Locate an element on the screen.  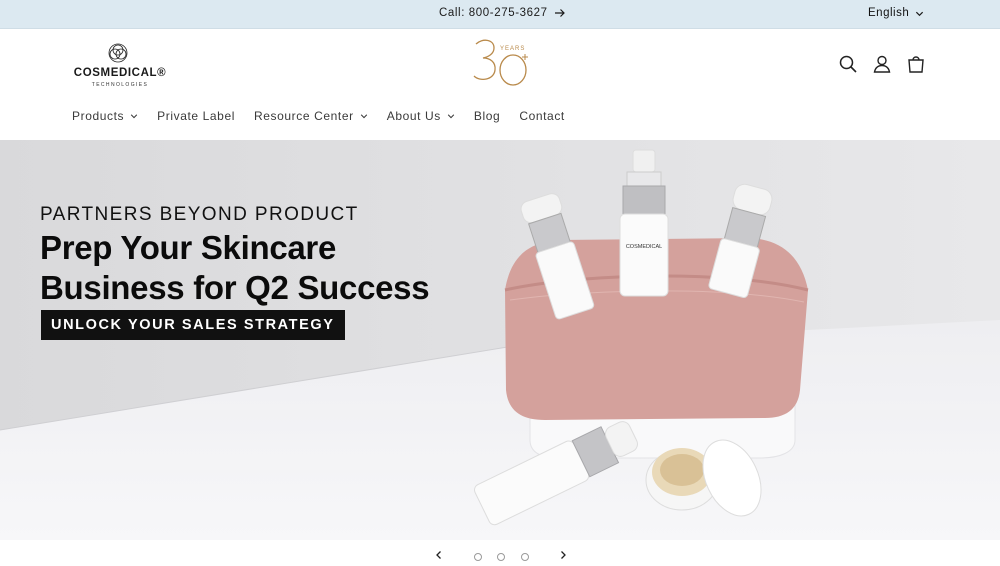
cart-icon is located at coordinates (916, 64).